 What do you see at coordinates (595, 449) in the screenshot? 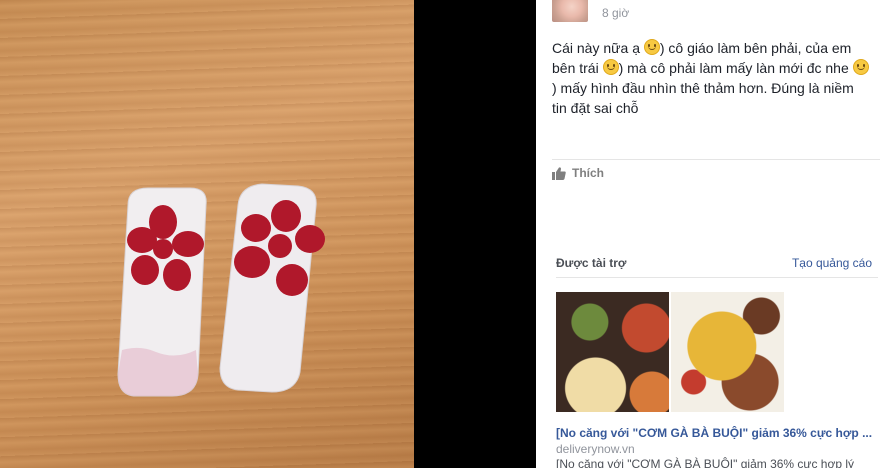
I see `ad-domain: deliverynow.vn` at bounding box center [595, 449].